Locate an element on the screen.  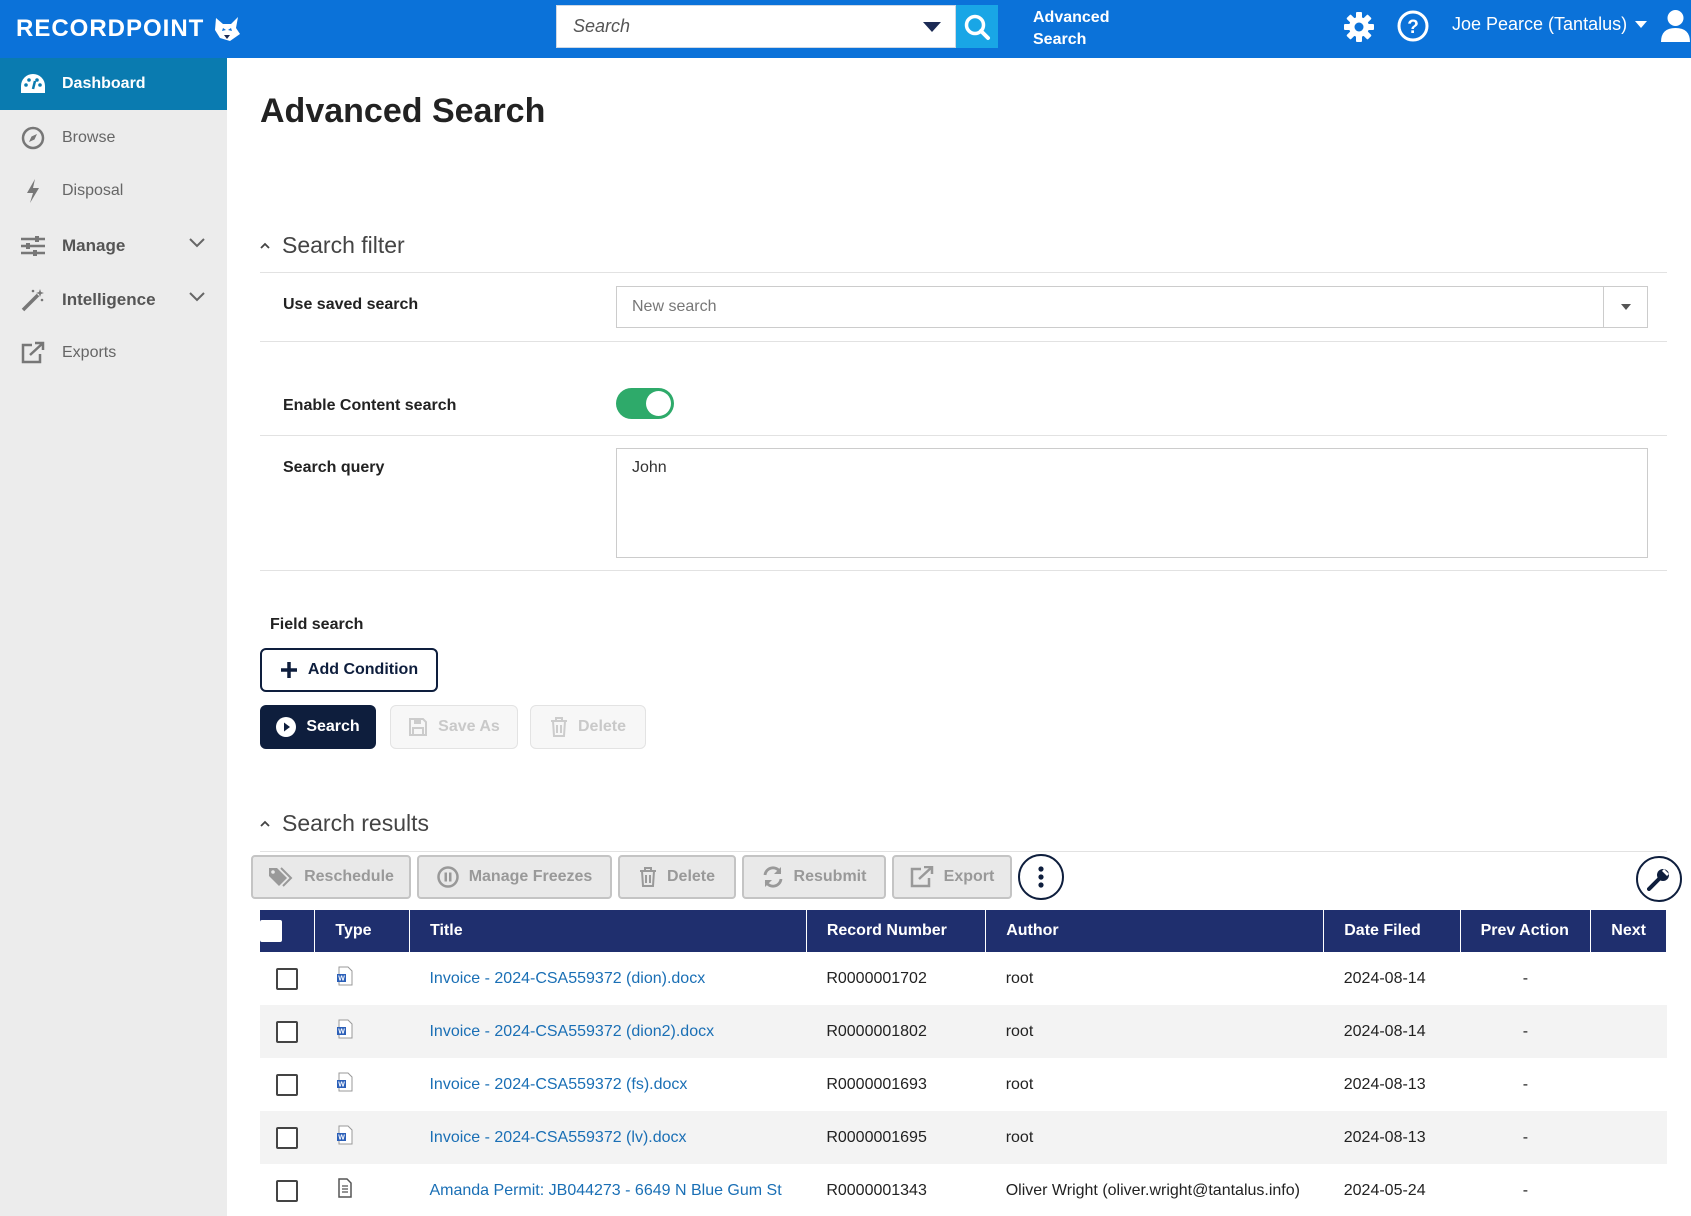
search-results-title: Search results is located at coordinates (356, 823).